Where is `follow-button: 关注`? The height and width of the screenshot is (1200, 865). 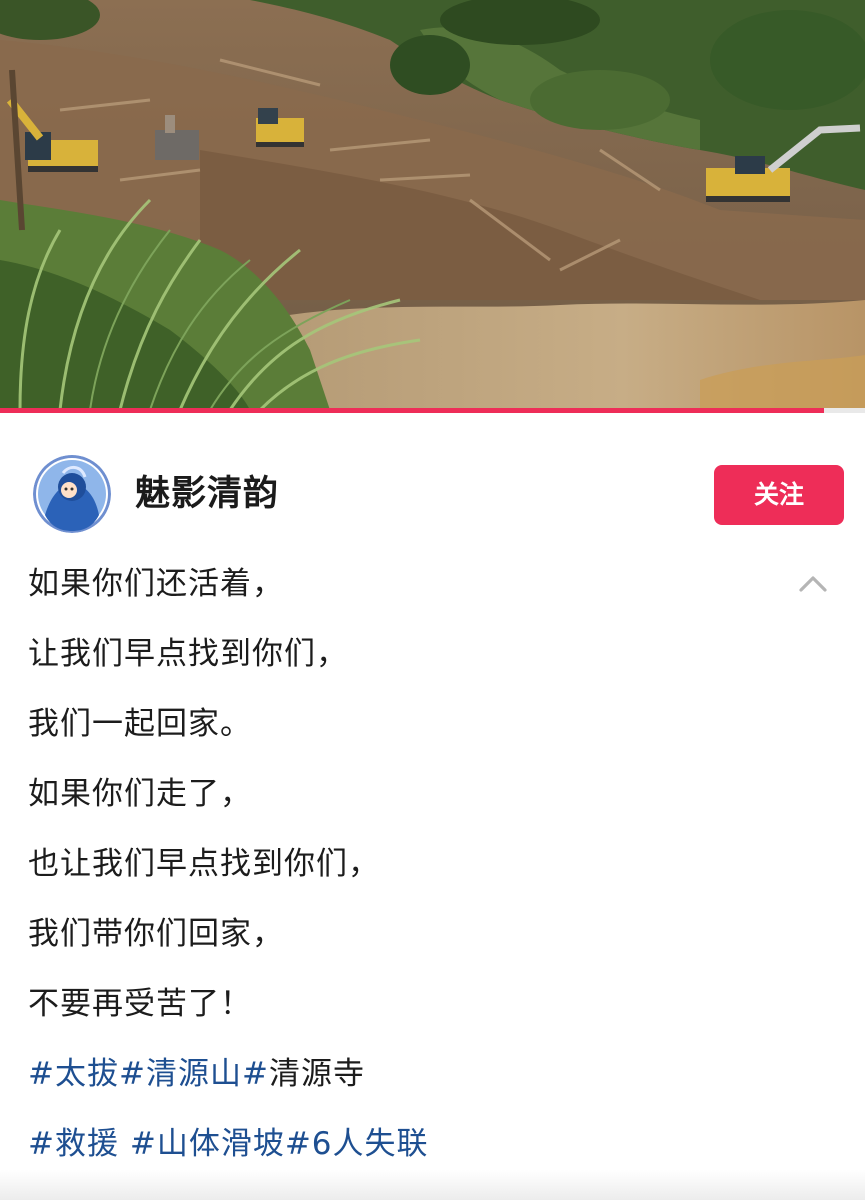 follow-button: 关注 is located at coordinates (779, 495).